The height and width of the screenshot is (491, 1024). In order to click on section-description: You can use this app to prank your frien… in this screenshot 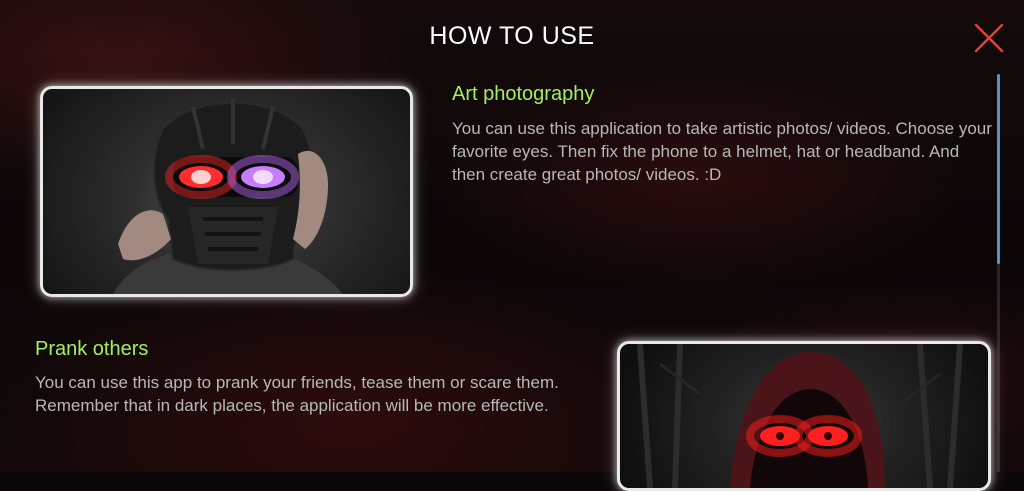, I will do `click(297, 394)`.